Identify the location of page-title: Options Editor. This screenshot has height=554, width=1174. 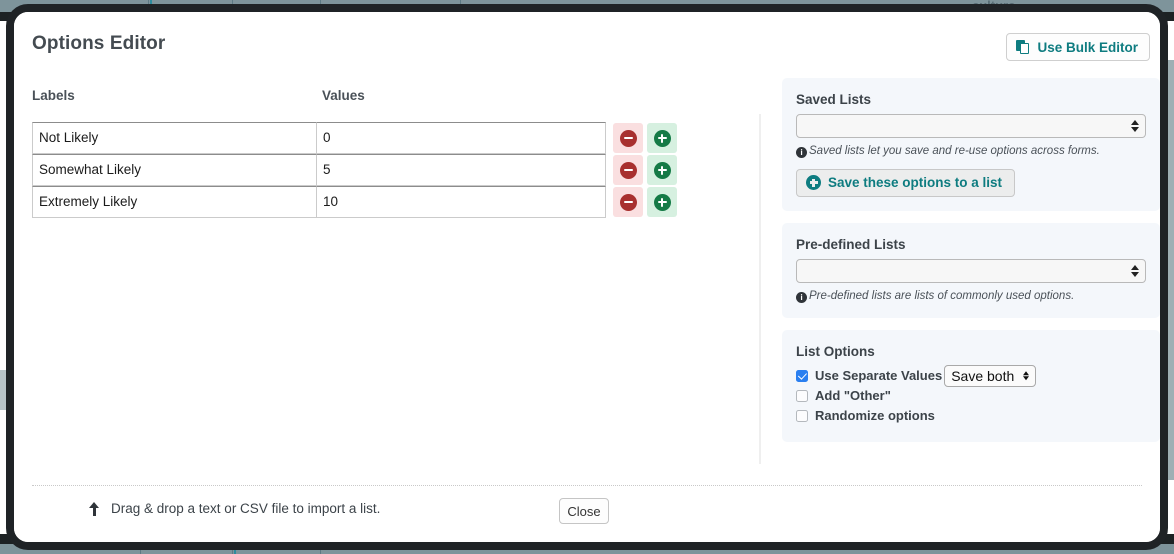
(99, 43).